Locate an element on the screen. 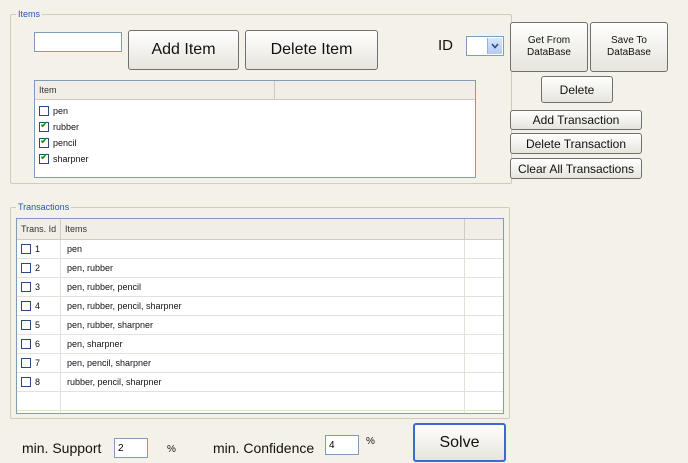 The height and width of the screenshot is (463, 688). transaction-items: pen, pencil, sharpner is located at coordinates (263, 363).